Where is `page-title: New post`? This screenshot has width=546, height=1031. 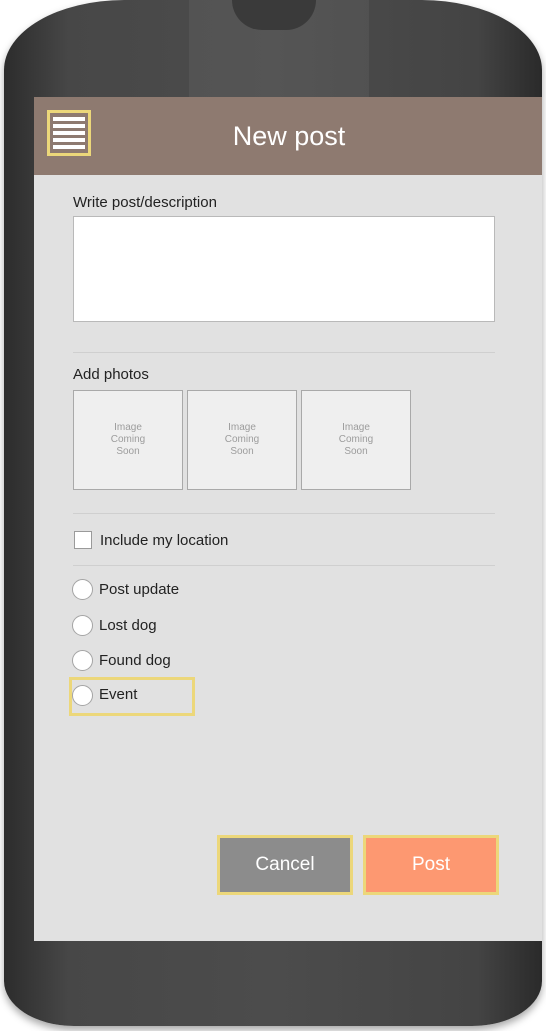 page-title: New post is located at coordinates (289, 136).